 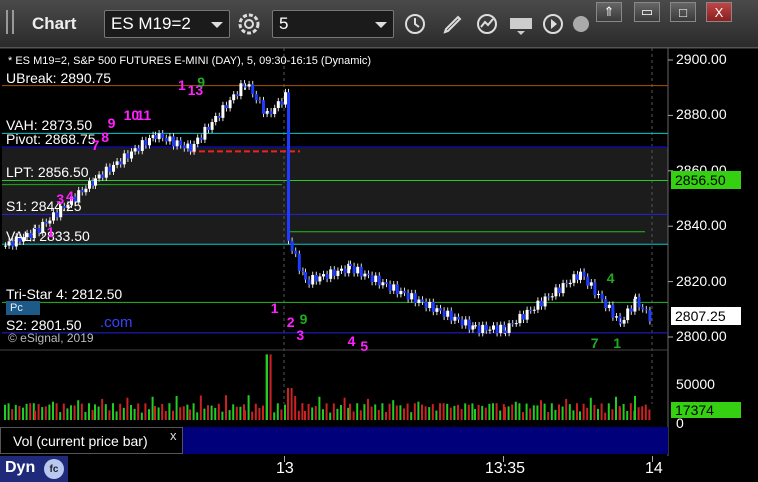 I want to click on volume-study-label: Vol (current price bar), so click(x=91, y=440).